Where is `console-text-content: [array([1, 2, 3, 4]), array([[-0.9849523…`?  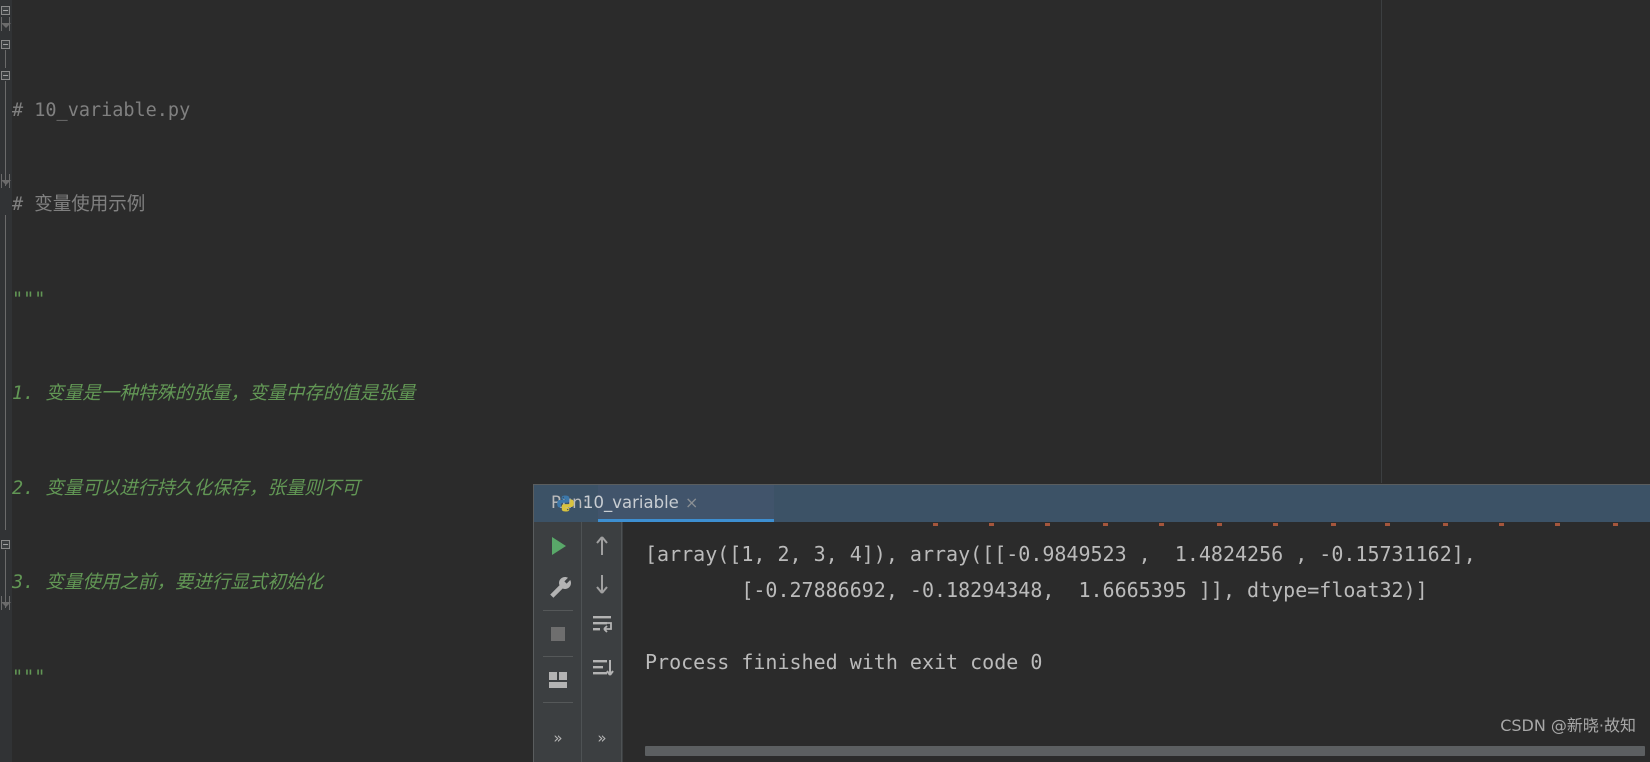 console-text-content: [array([1, 2, 3, 4]), array([[-0.9849523… is located at coordinates (1060, 608).